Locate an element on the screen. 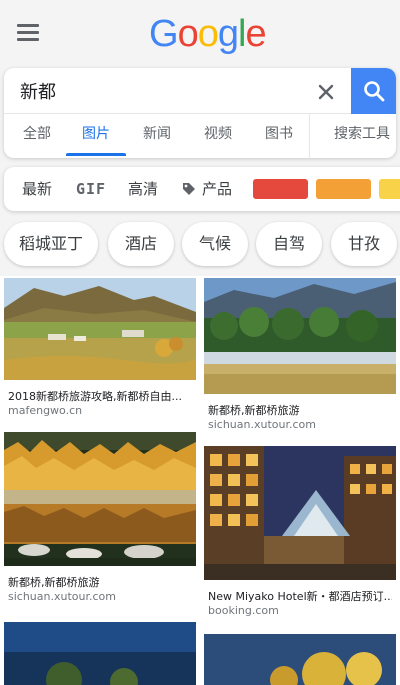 The width and height of the screenshot is (400, 685). result-source: mafengwo.cn is located at coordinates (45, 410).